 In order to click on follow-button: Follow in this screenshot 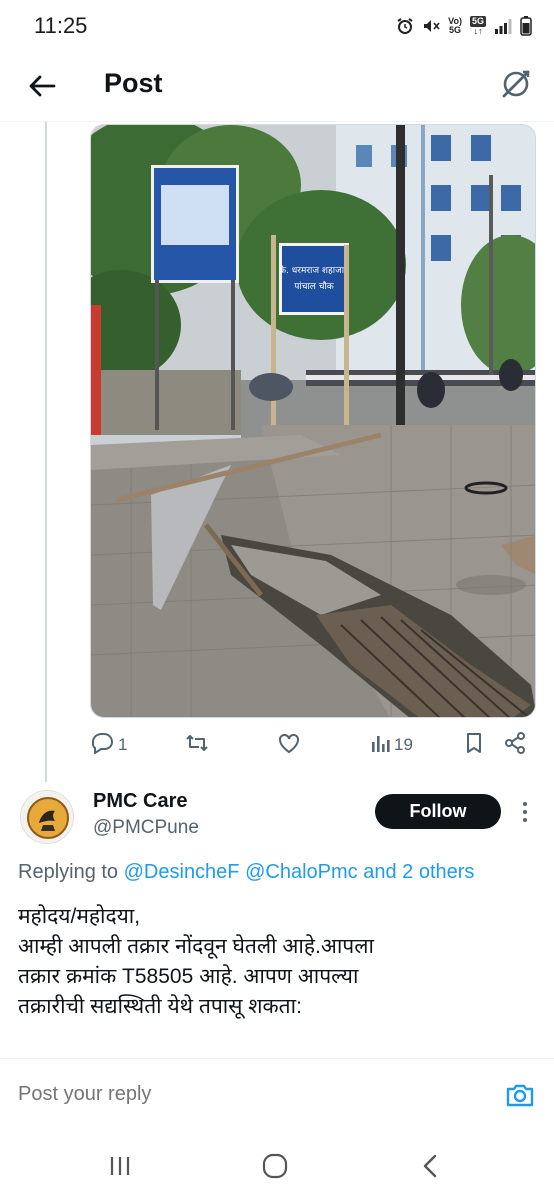, I will do `click(438, 811)`.